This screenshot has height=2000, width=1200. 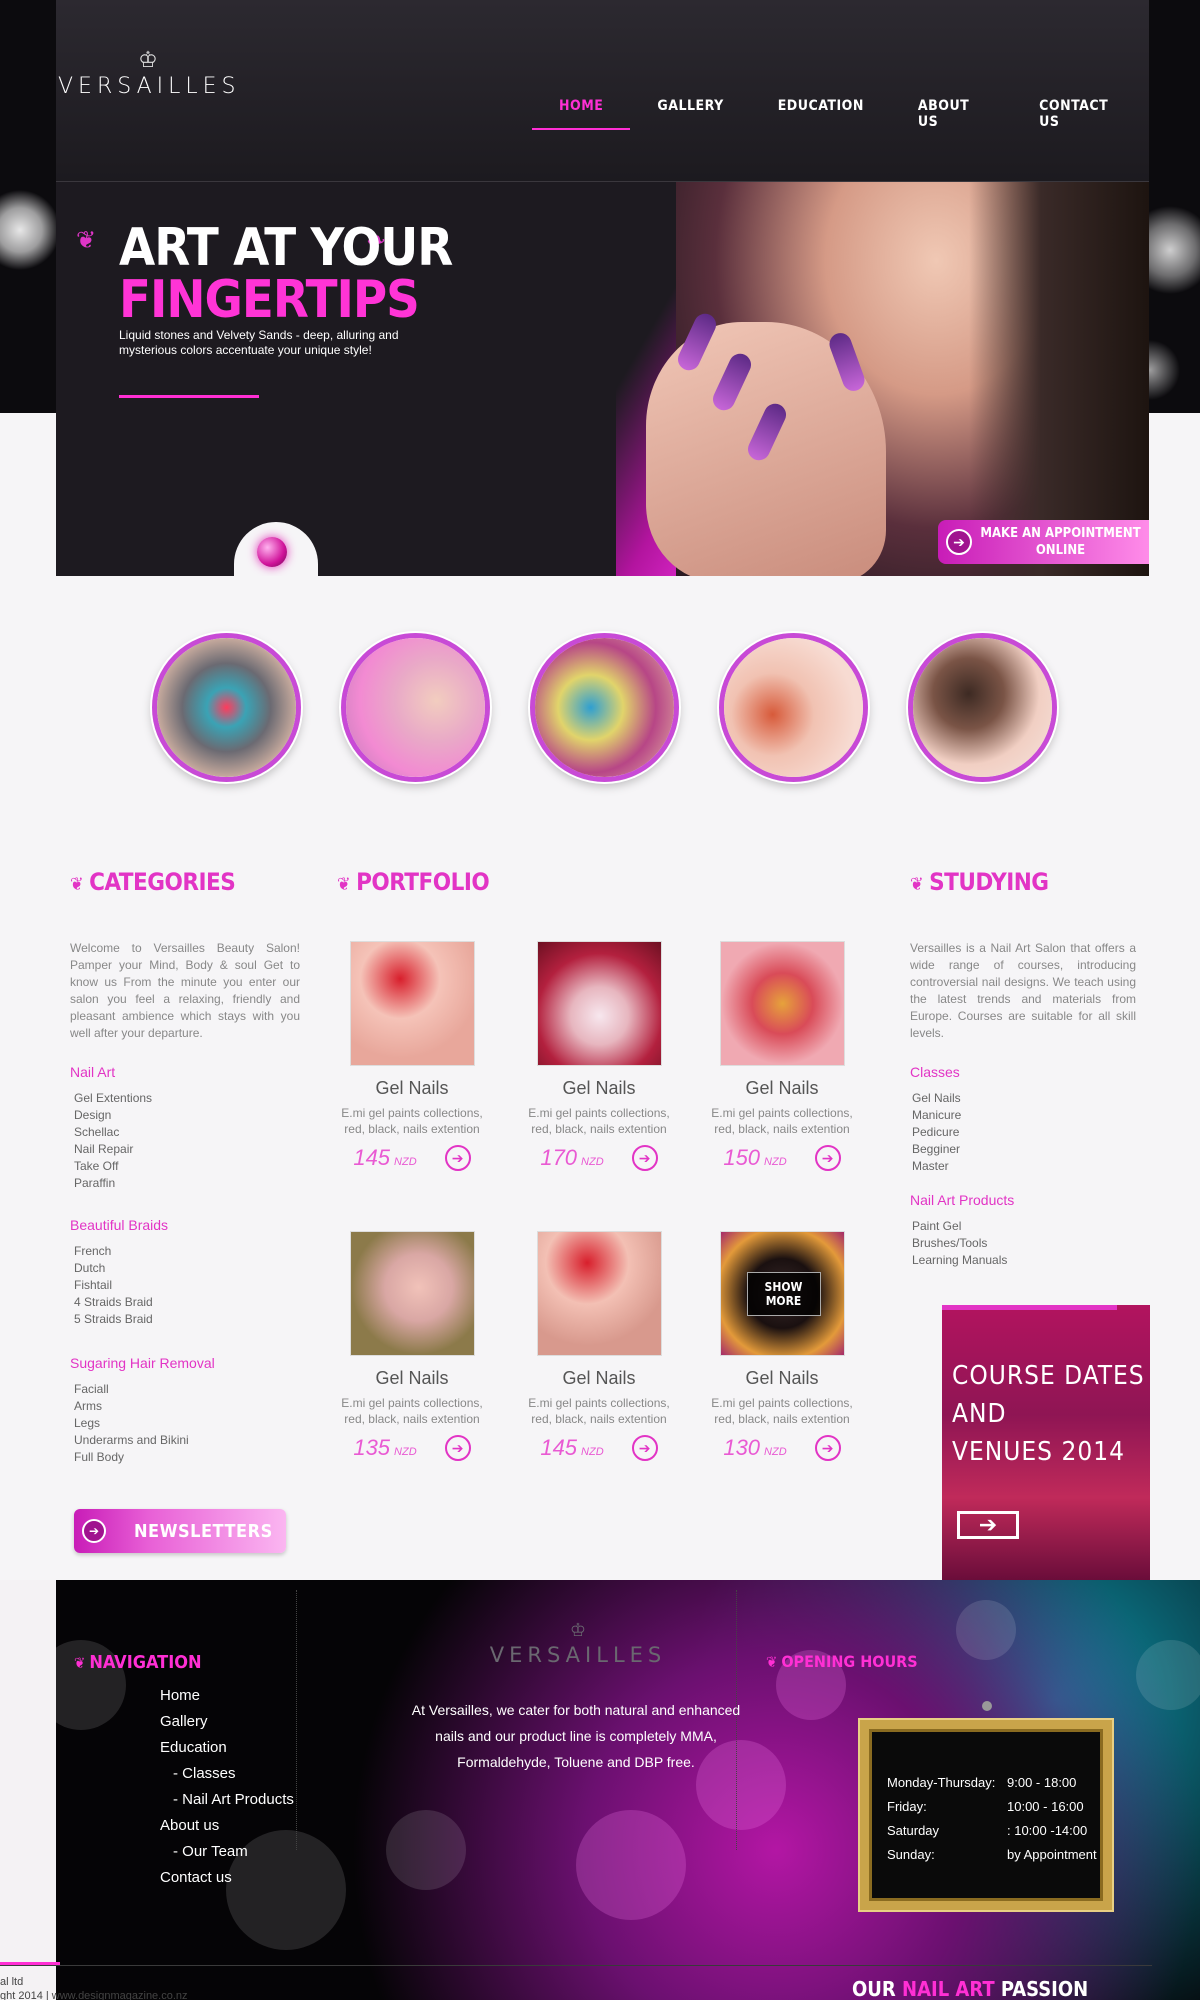 I want to click on gem-icon, so click(x=272, y=552).